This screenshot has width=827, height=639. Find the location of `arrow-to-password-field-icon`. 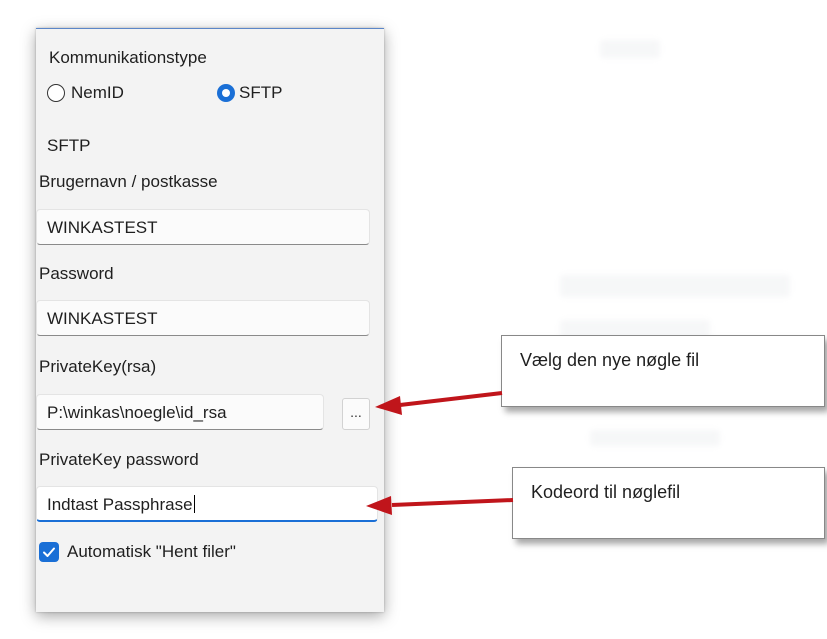

arrow-to-password-field-icon is located at coordinates (440, 505).